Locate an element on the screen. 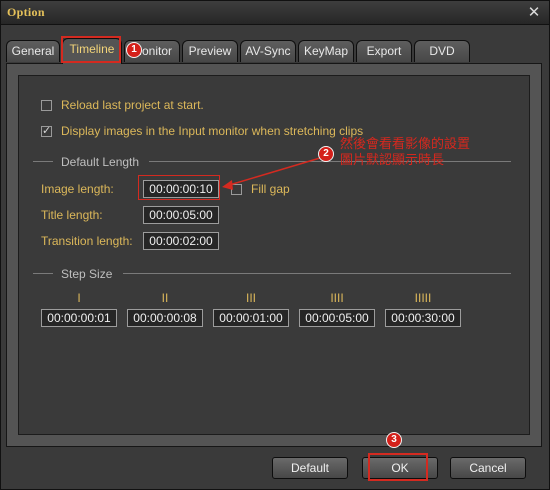  step-2-field: 00:00:00:08 is located at coordinates (165, 318).